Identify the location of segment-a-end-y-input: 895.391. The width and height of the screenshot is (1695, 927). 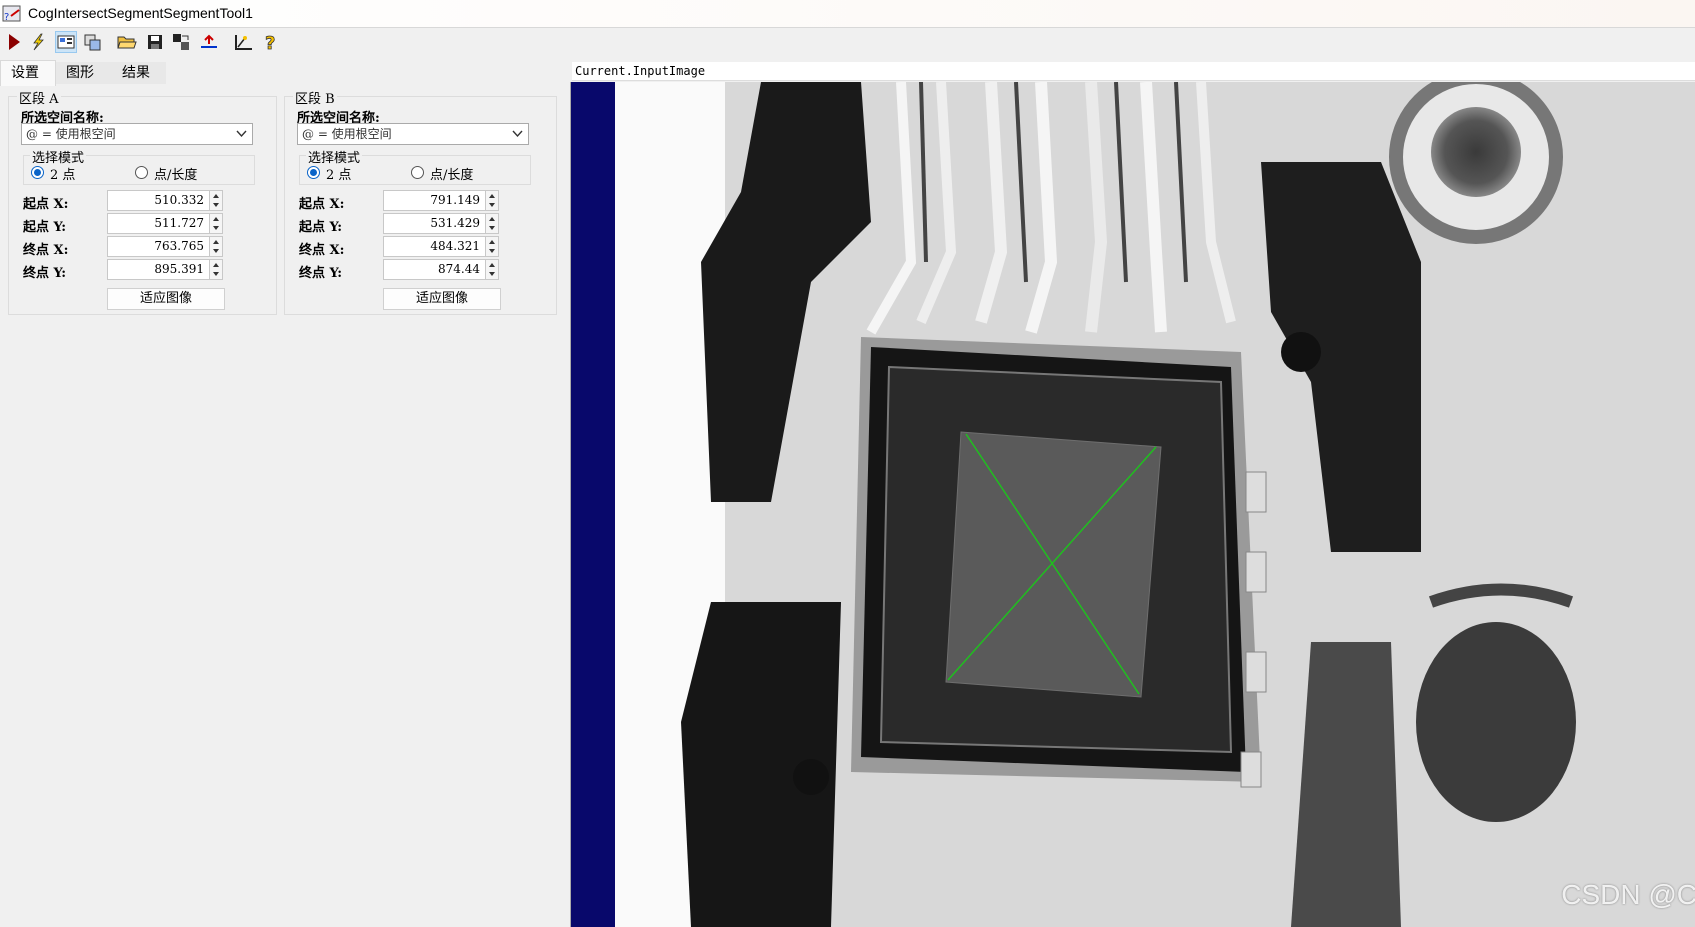
(158, 269).